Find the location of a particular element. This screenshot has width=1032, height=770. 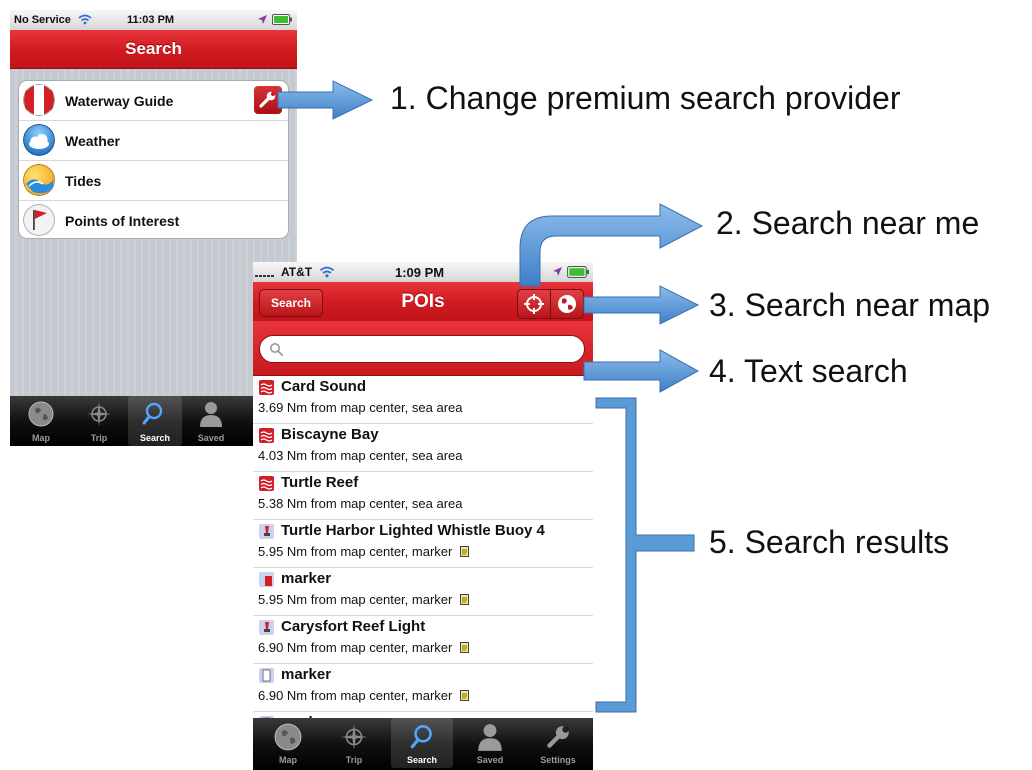

annotation-2: 2. Search near me is located at coordinates (848, 223).